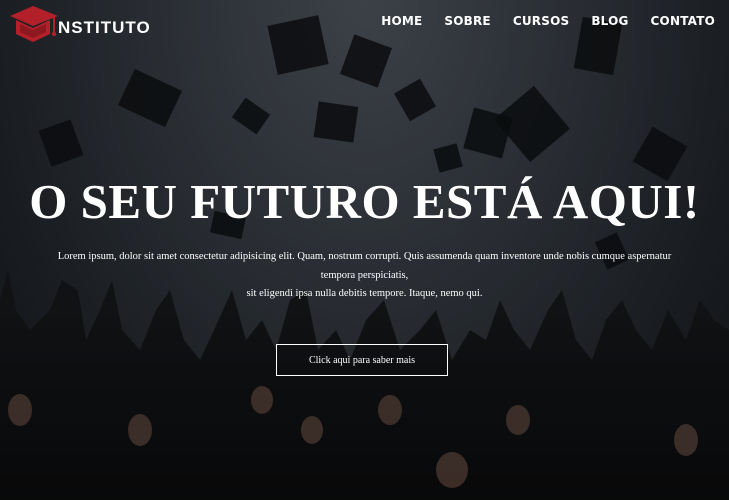 The image size is (729, 500). What do you see at coordinates (104, 27) in the screenshot?
I see `logo-text: NSTITUTO` at bounding box center [104, 27].